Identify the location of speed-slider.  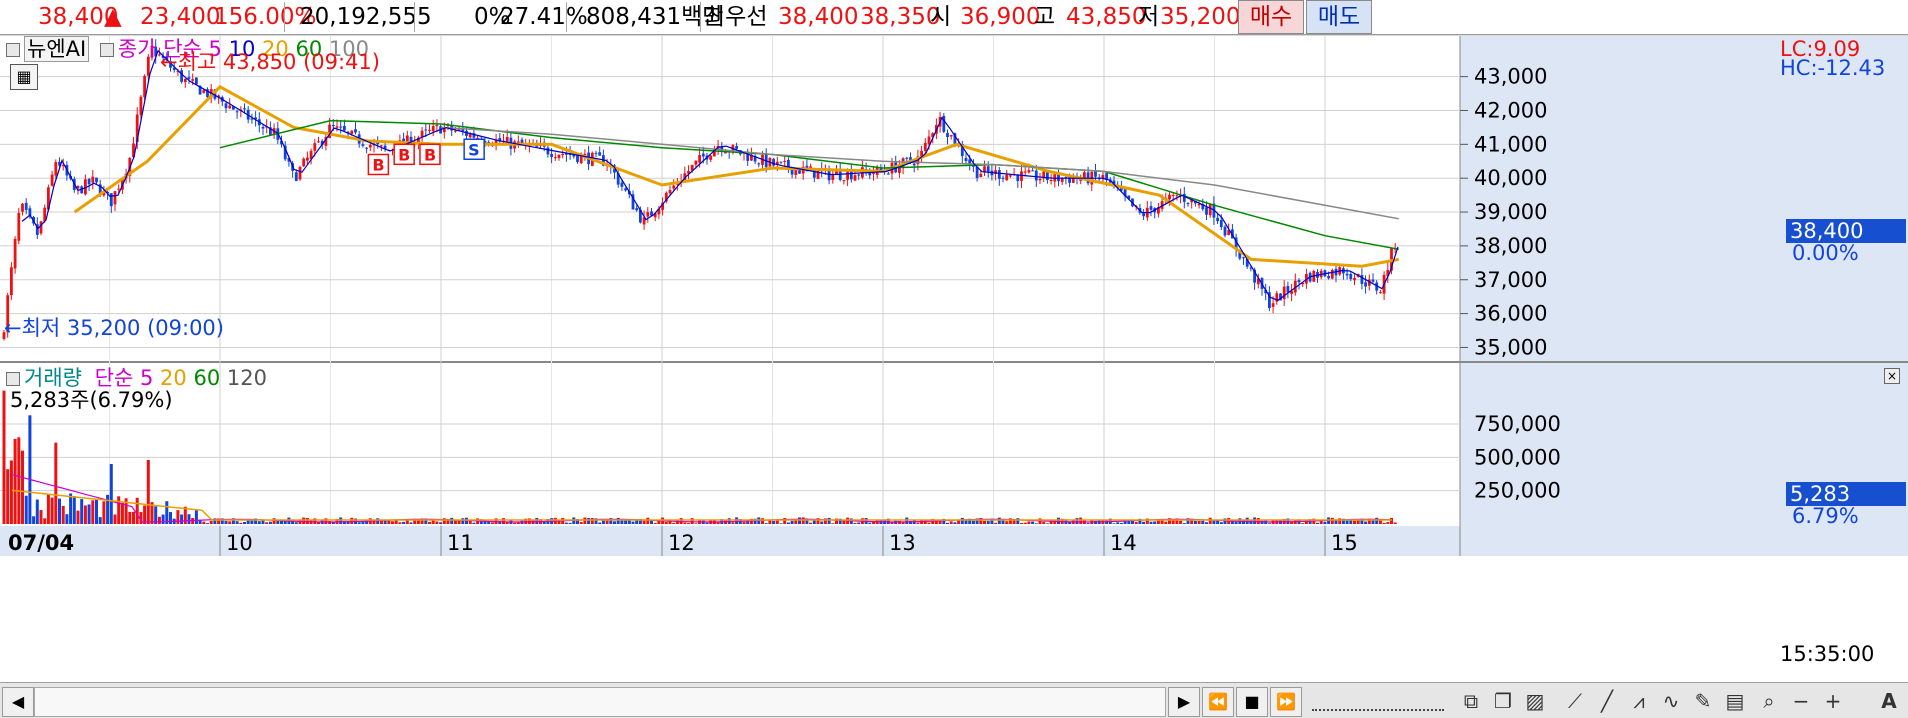
(1378, 701).